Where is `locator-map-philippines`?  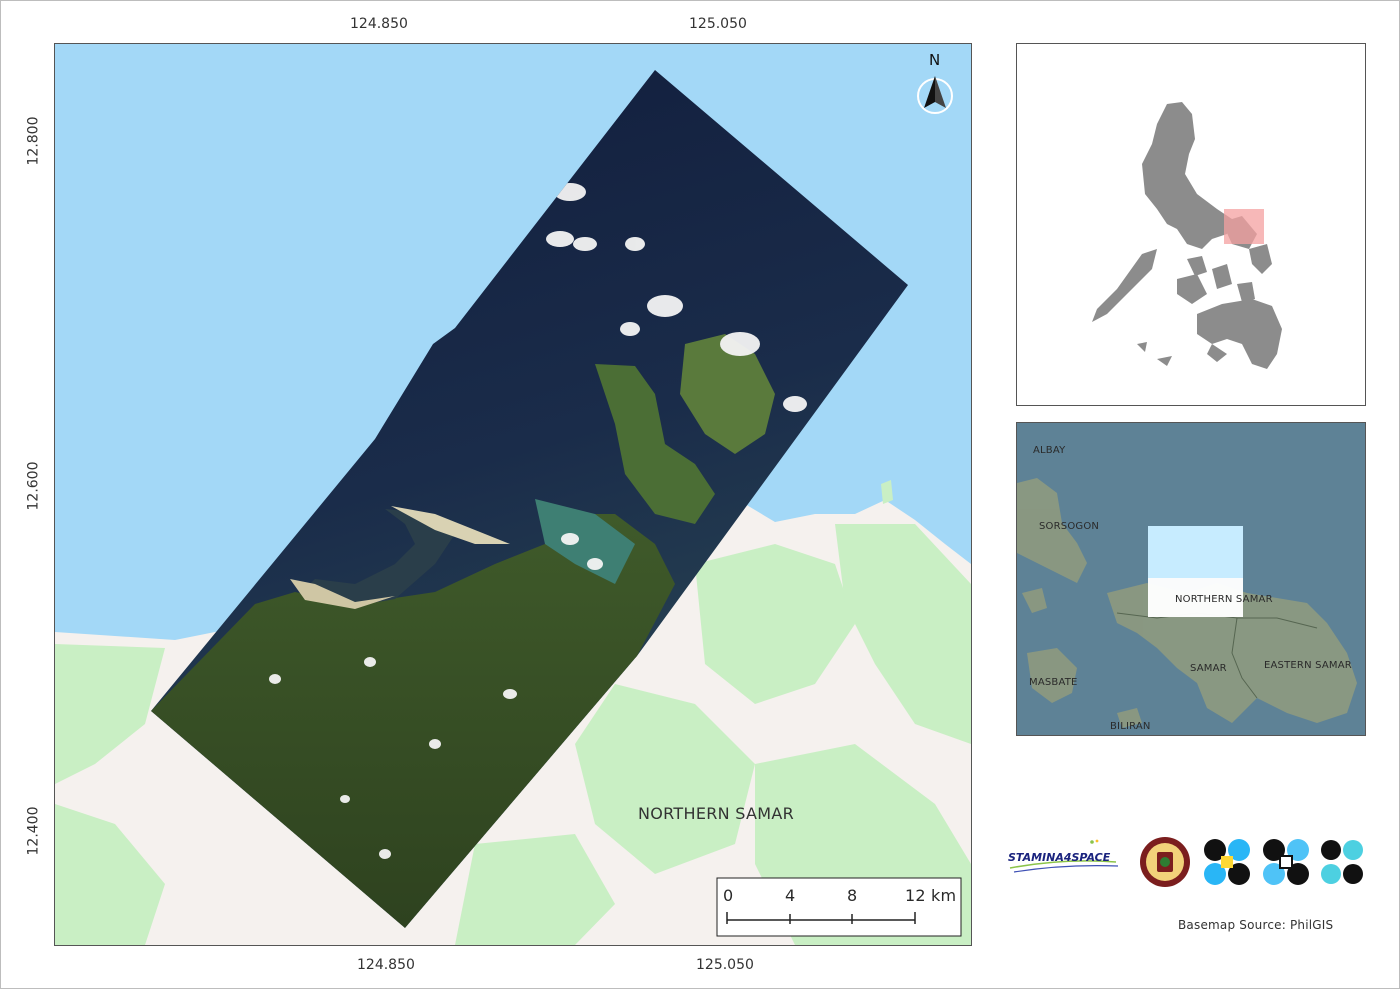 locator-map-philippines is located at coordinates (1191, 224).